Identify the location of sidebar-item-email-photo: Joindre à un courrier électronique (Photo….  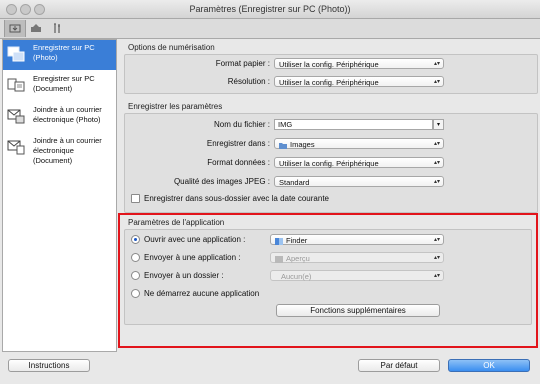
(59, 117).